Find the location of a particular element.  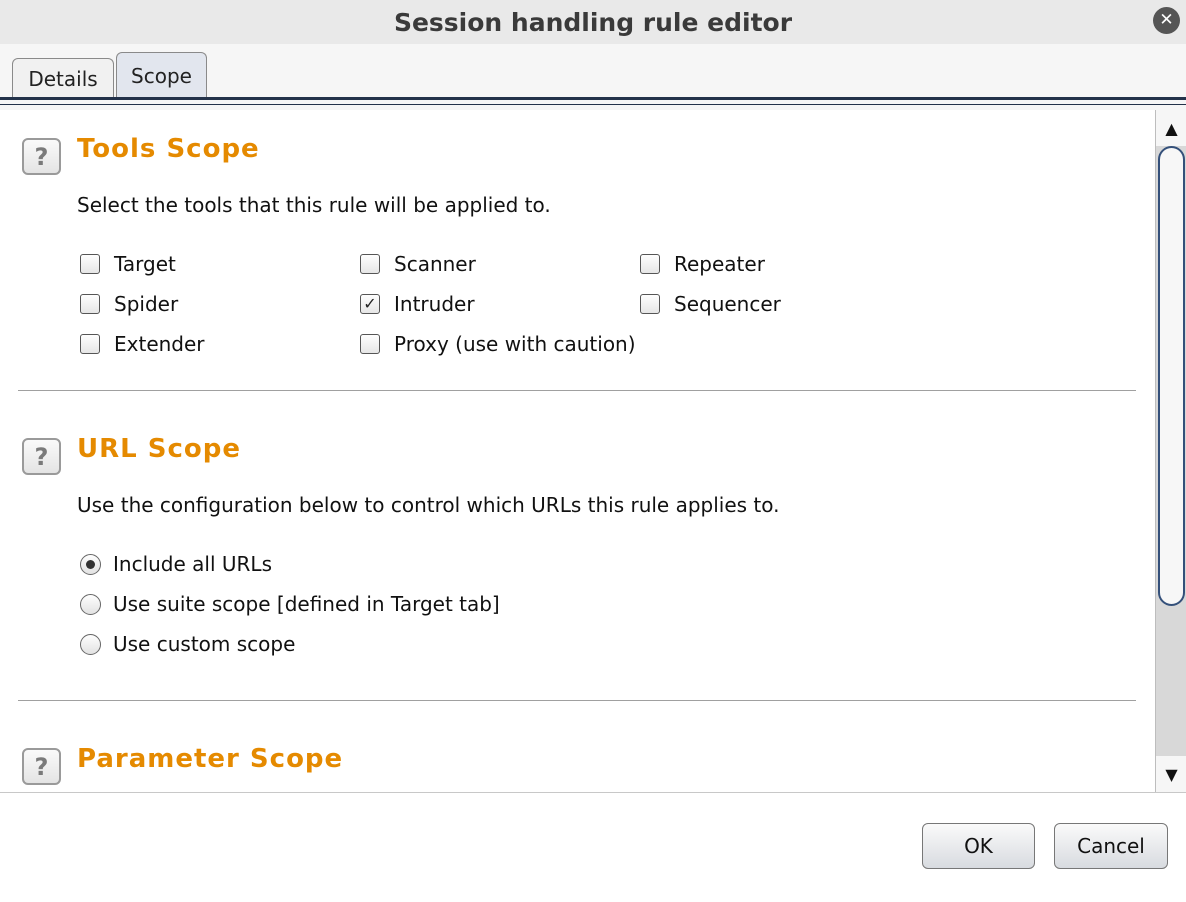

close-icon: ✕ is located at coordinates (1166, 20).